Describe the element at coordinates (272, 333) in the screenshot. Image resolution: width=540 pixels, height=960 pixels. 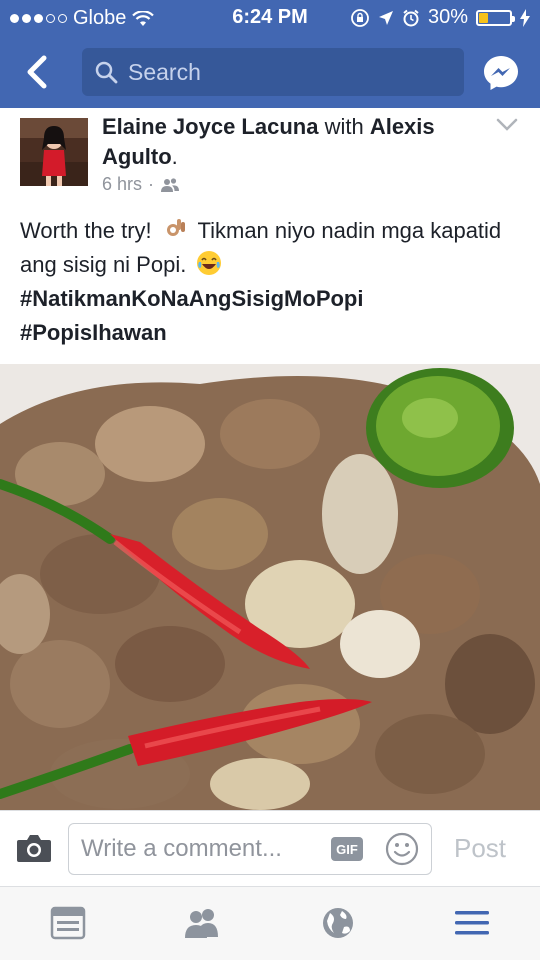
I see `hashtag-2: #PopisIhawan` at that location.